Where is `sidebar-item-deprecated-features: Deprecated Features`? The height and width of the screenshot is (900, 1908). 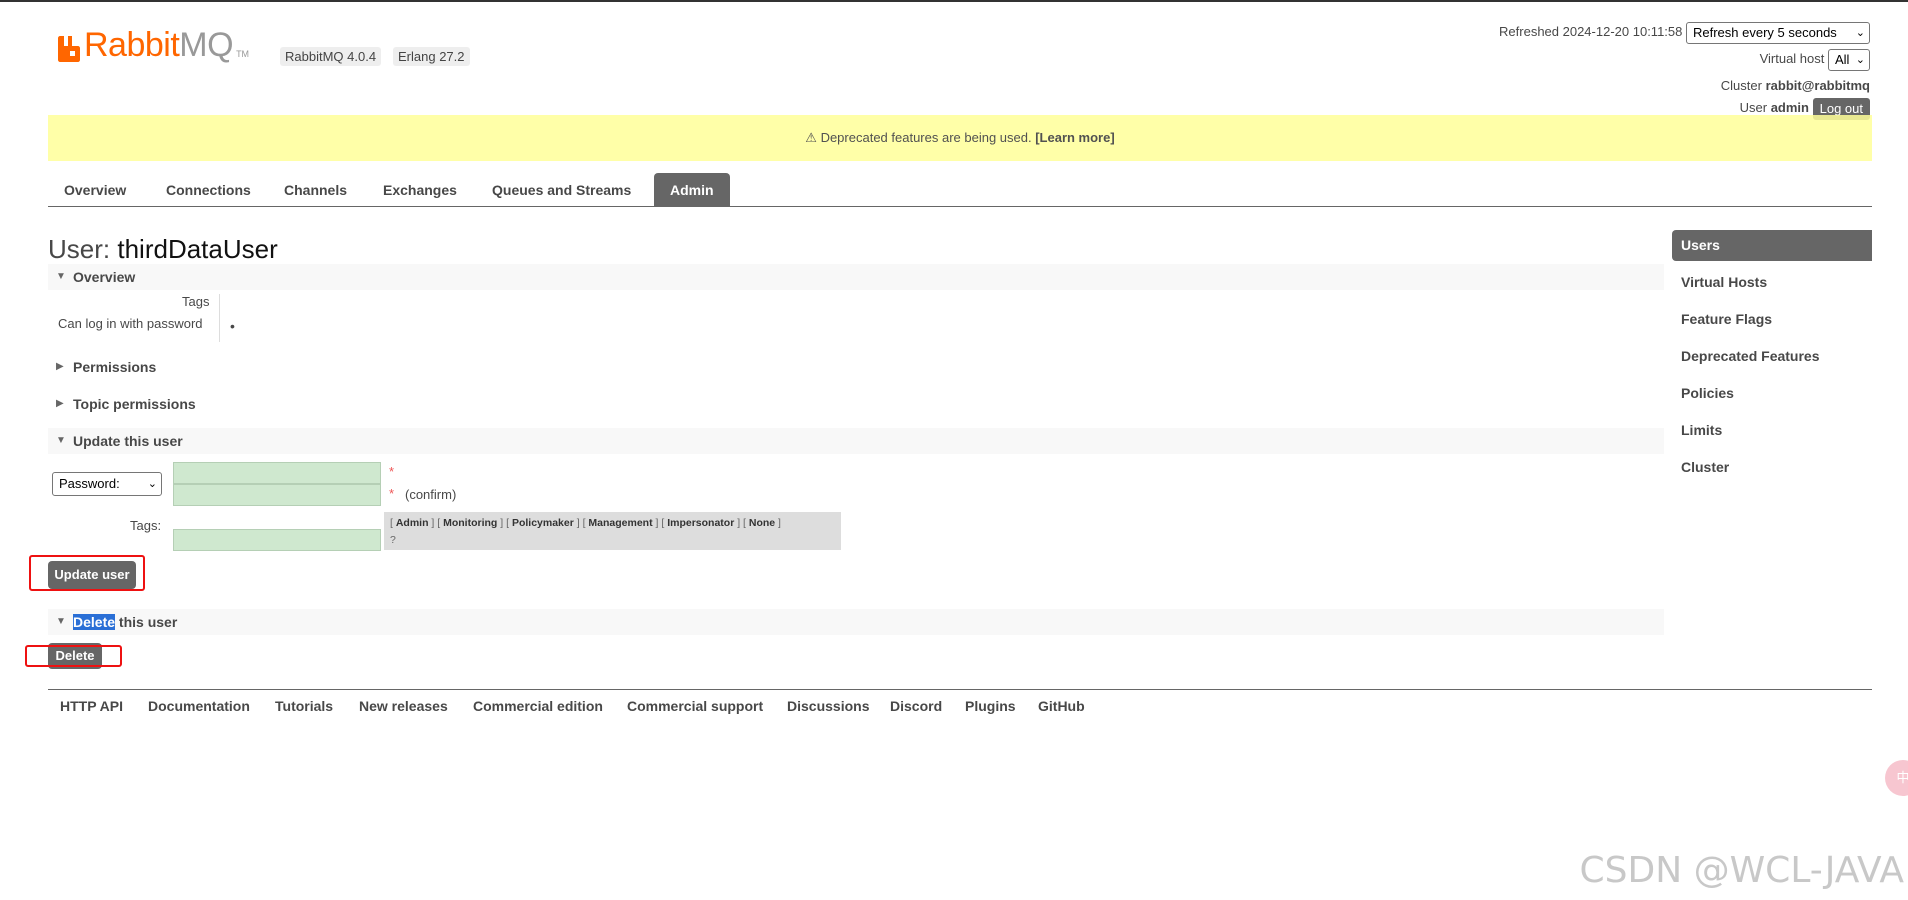 sidebar-item-deprecated-features: Deprecated Features is located at coordinates (1772, 356).